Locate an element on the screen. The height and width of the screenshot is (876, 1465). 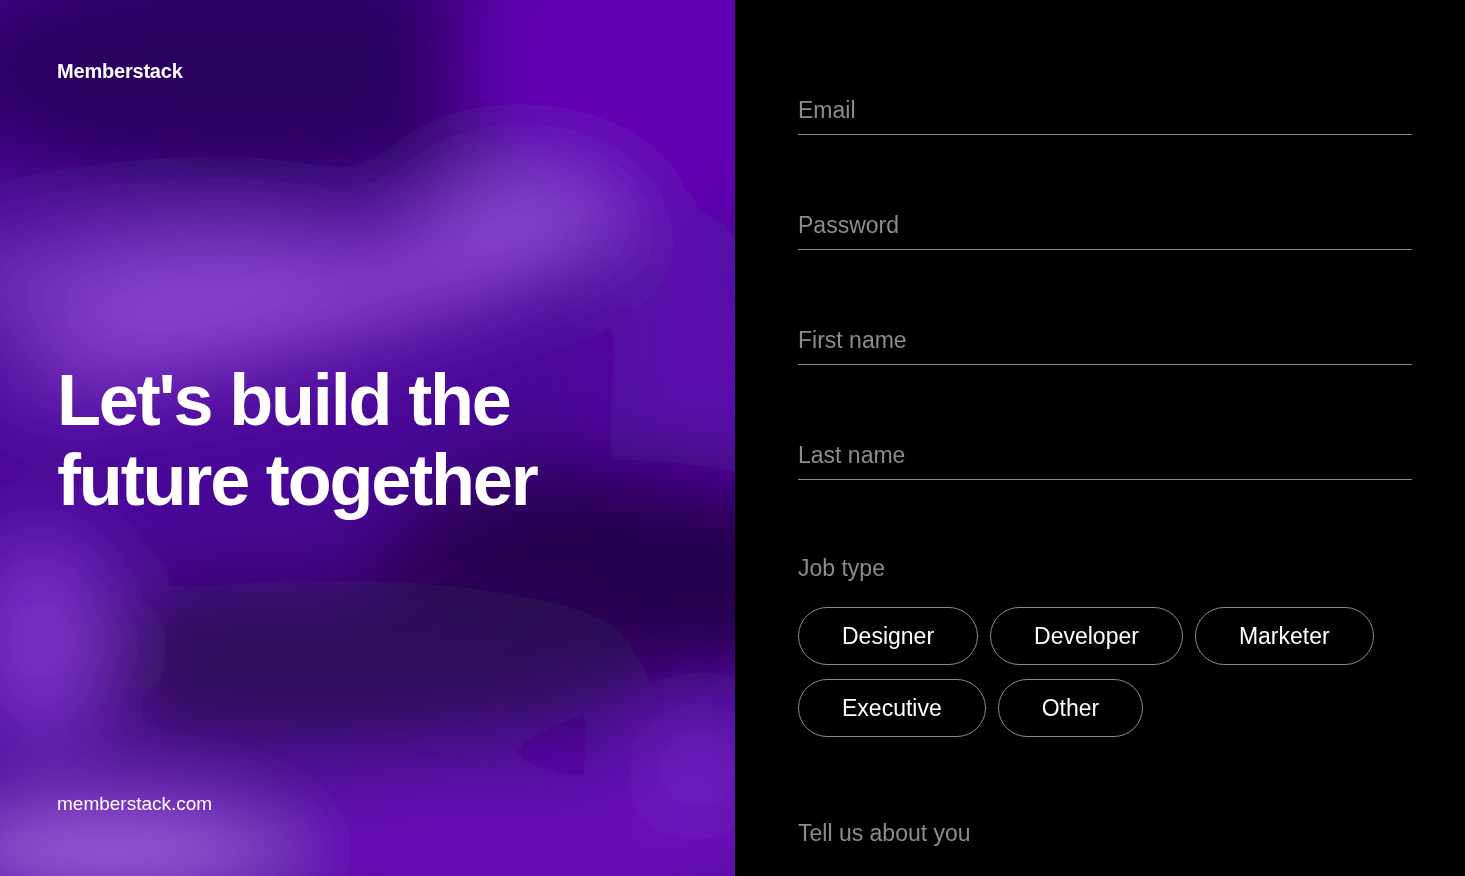
job-type-label: Job type is located at coordinates (841, 568).